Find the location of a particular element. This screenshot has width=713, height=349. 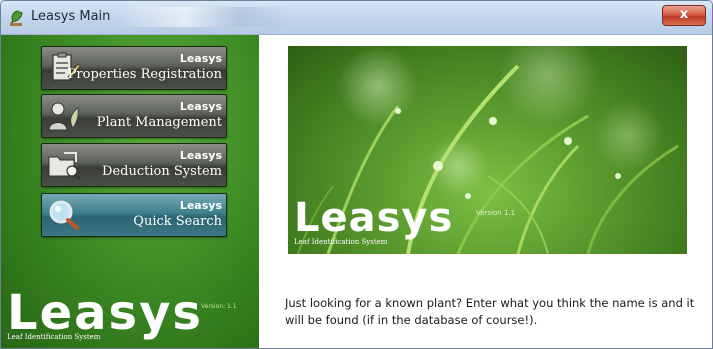

logo-wordmark: Leasys is located at coordinates (105, 313).